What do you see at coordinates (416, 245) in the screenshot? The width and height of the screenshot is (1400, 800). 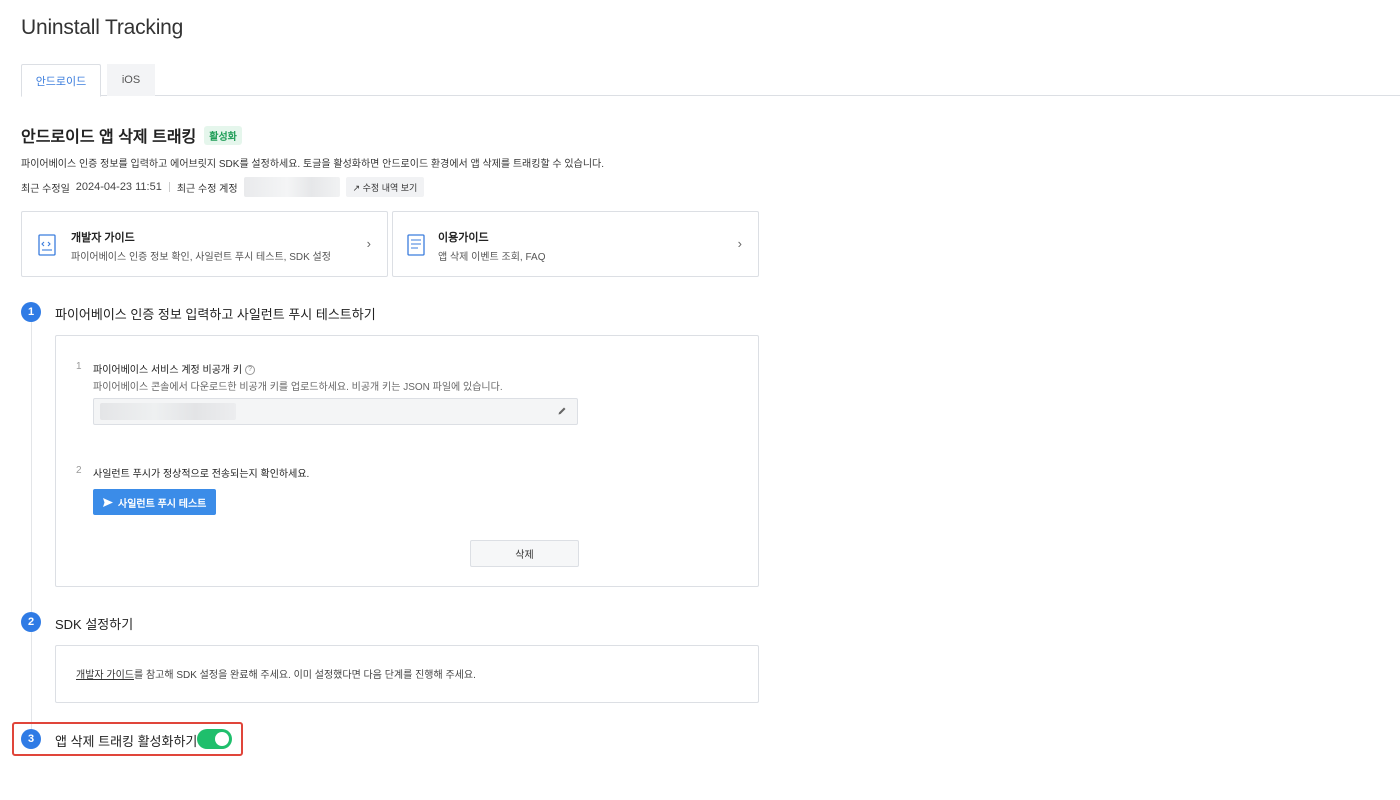 I see `document-list-icon` at bounding box center [416, 245].